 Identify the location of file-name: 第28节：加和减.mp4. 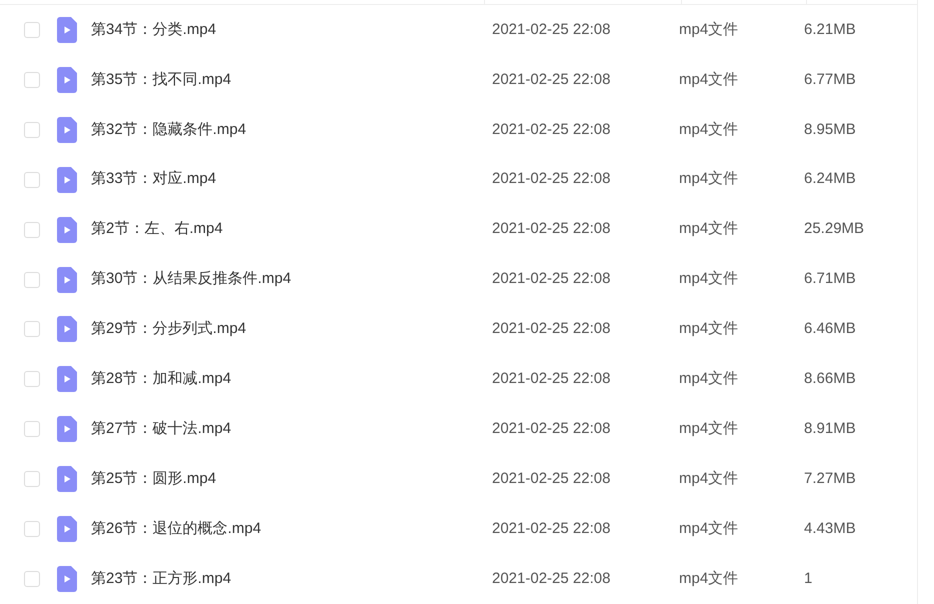
(291, 379).